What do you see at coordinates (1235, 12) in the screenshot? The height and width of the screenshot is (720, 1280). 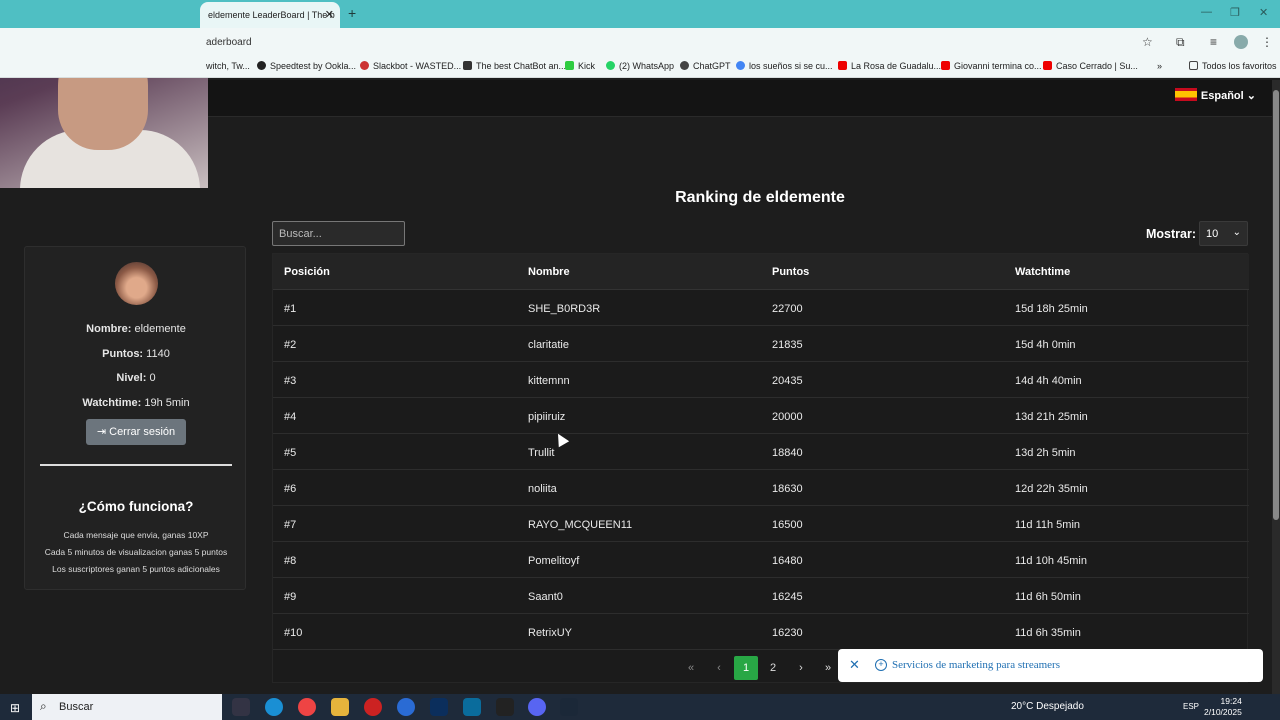 I see `maximize-icon: ❐` at bounding box center [1235, 12].